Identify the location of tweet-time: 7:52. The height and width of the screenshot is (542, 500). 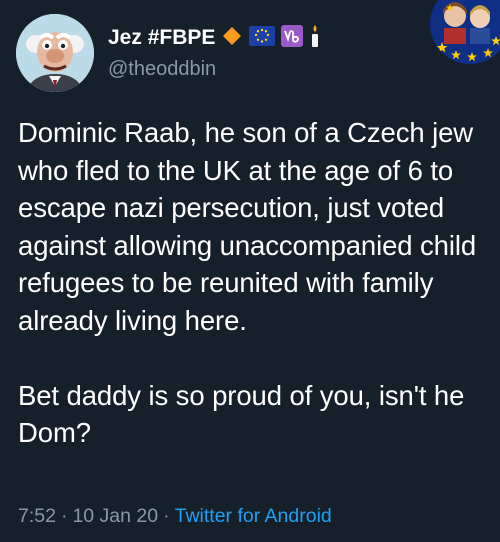
(37, 516).